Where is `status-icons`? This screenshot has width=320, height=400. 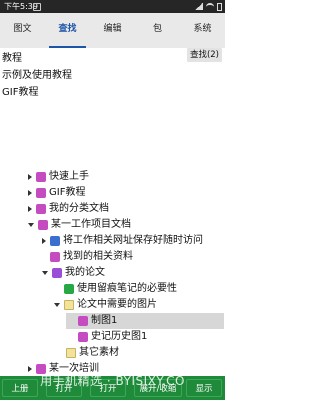 status-icons is located at coordinates (208, 6).